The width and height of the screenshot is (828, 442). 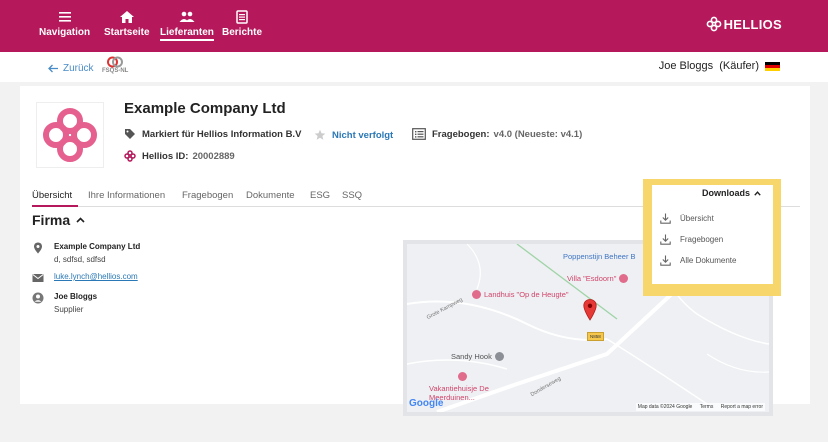 What do you see at coordinates (320, 195) in the screenshot?
I see `tab-esg: ESG` at bounding box center [320, 195].